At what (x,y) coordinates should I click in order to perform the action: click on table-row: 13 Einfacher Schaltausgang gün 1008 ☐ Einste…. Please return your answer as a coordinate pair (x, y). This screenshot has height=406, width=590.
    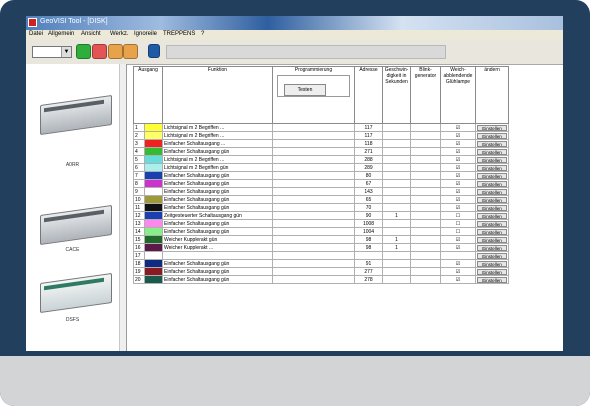
    Looking at the image, I should click on (321, 223).